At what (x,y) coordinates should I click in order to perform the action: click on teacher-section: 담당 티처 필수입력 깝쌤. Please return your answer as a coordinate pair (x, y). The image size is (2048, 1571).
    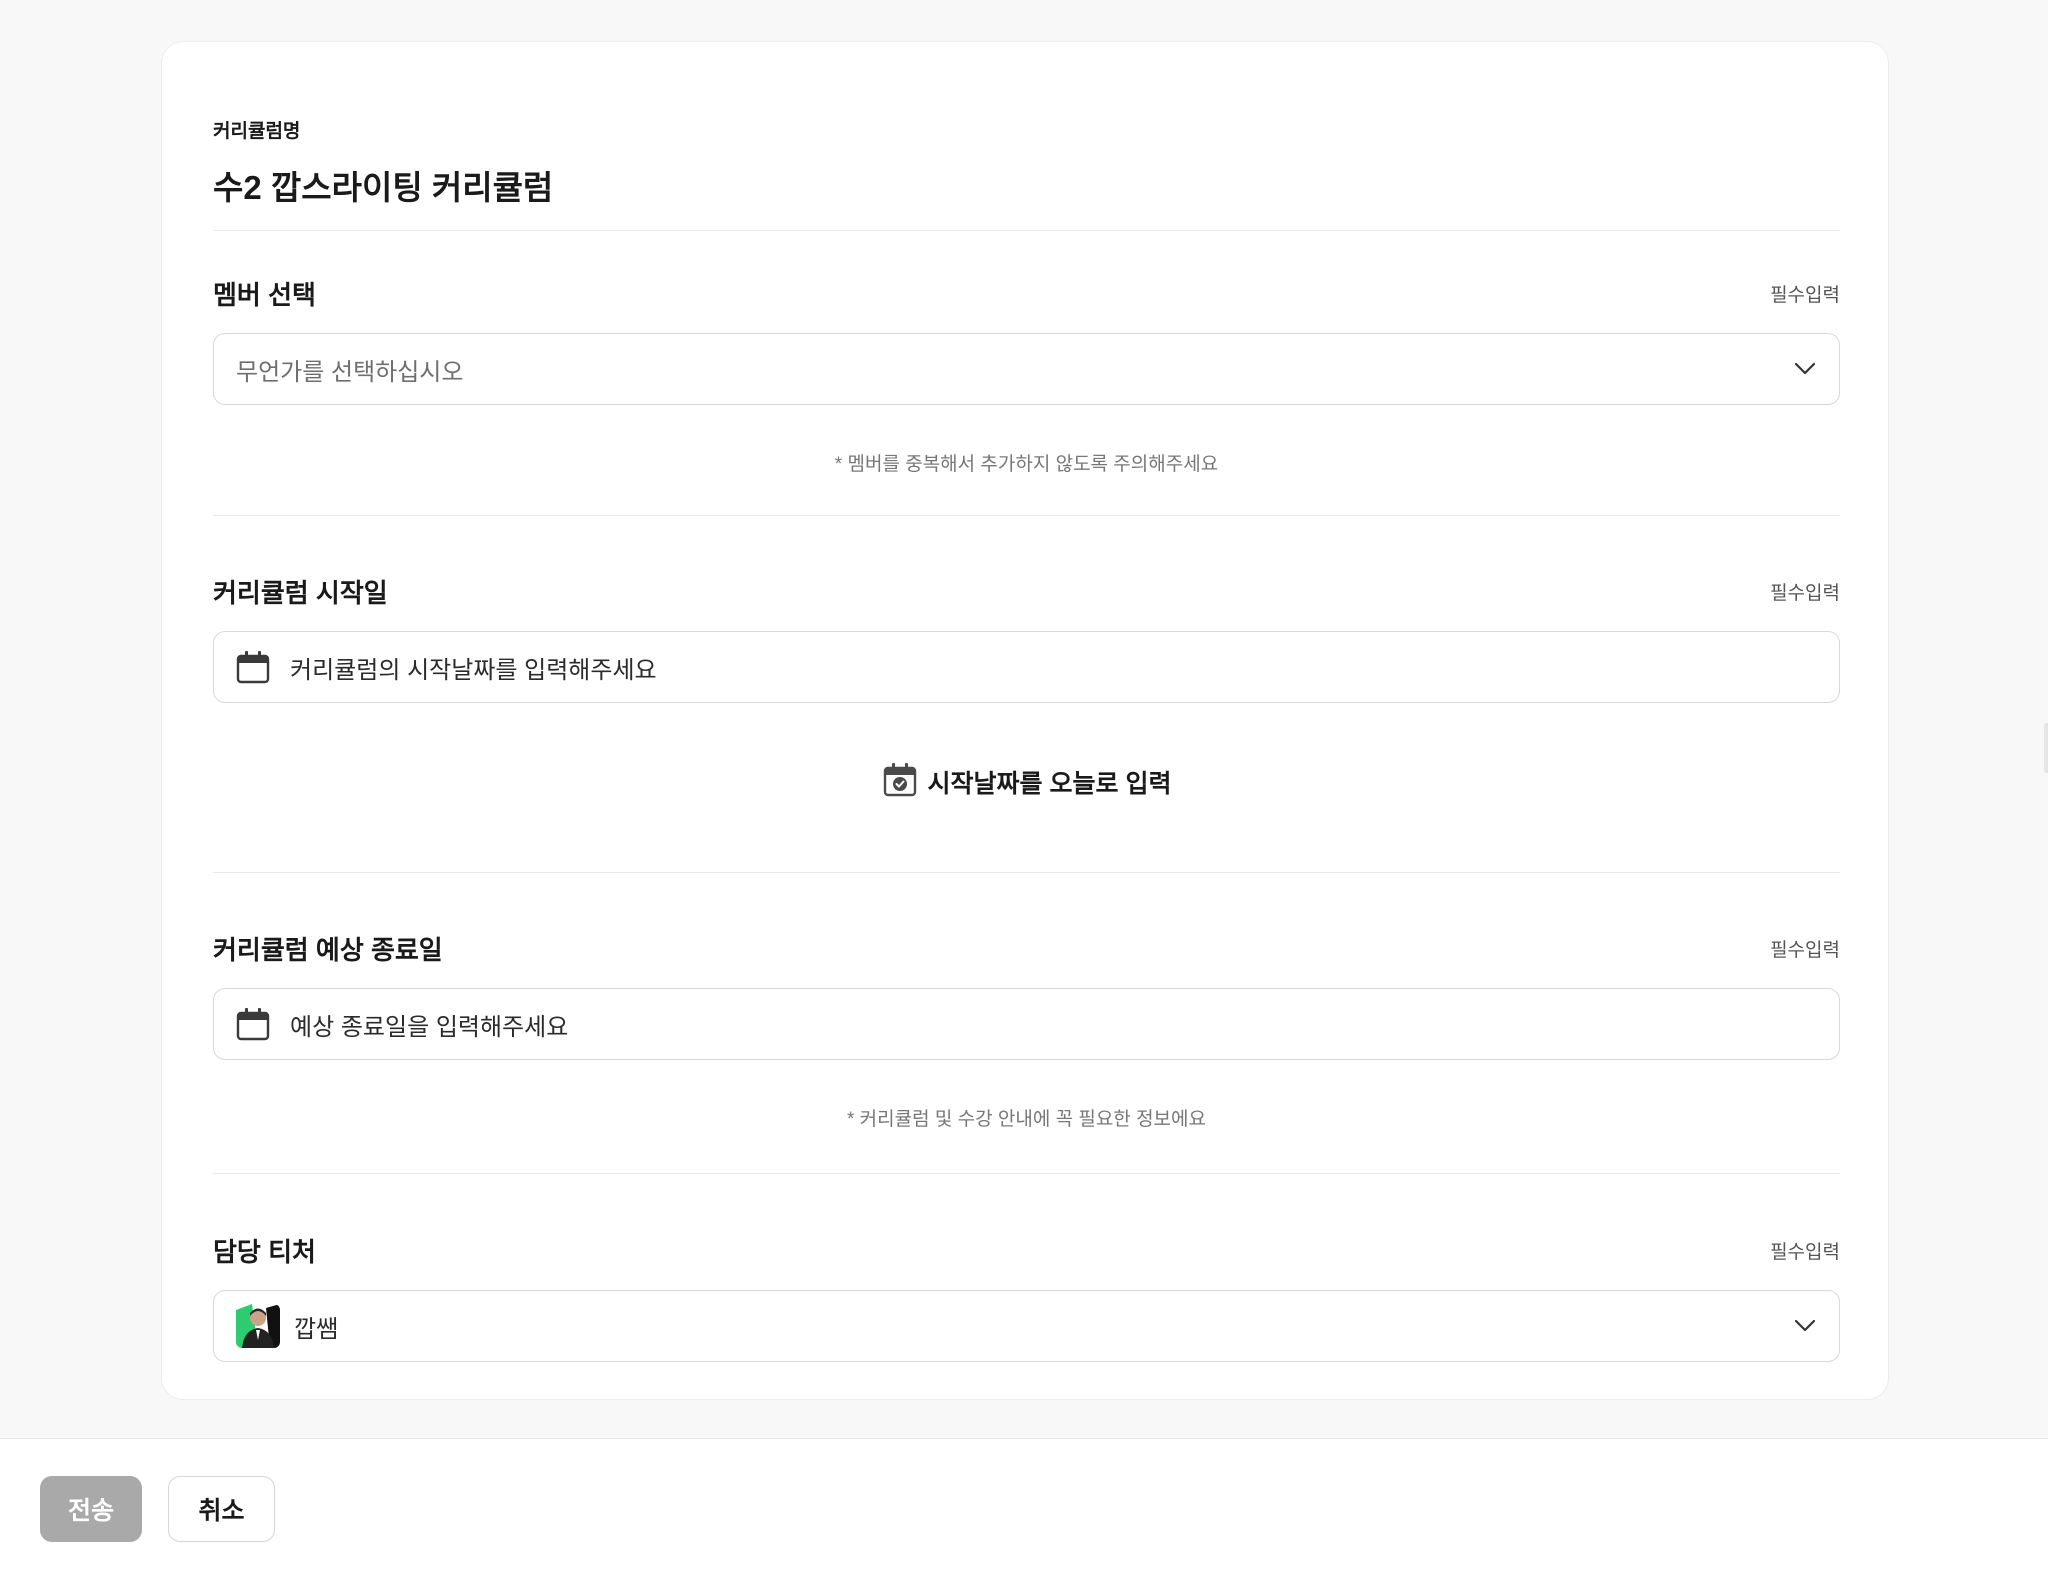
    Looking at the image, I should click on (1026, 1297).